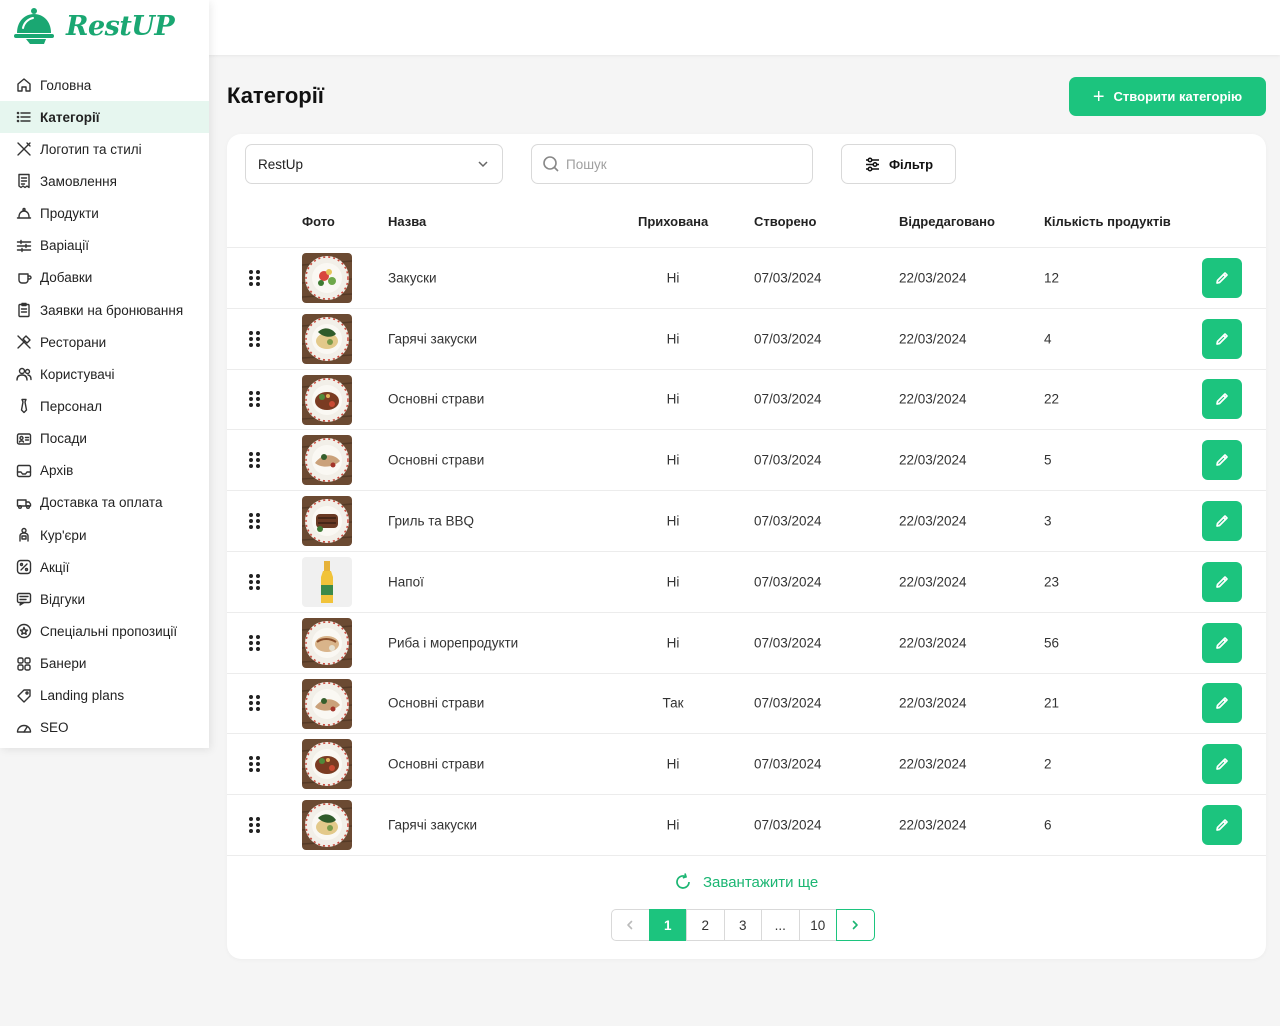  What do you see at coordinates (104, 214) in the screenshot?
I see `sidebar-item-4: Продукти` at bounding box center [104, 214].